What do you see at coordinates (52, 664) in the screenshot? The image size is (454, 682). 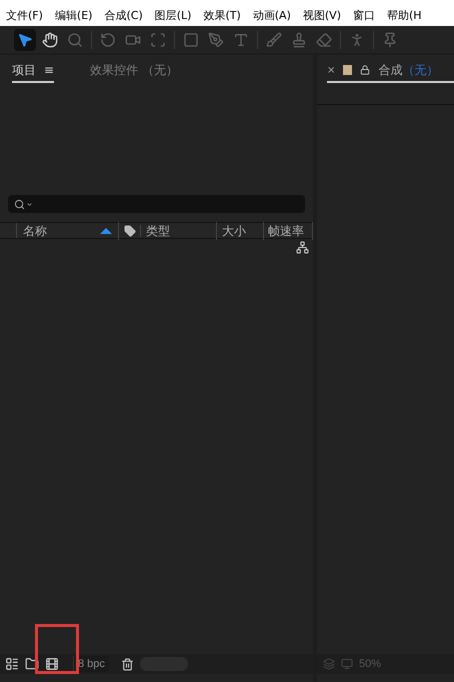 I see `film-icon` at bounding box center [52, 664].